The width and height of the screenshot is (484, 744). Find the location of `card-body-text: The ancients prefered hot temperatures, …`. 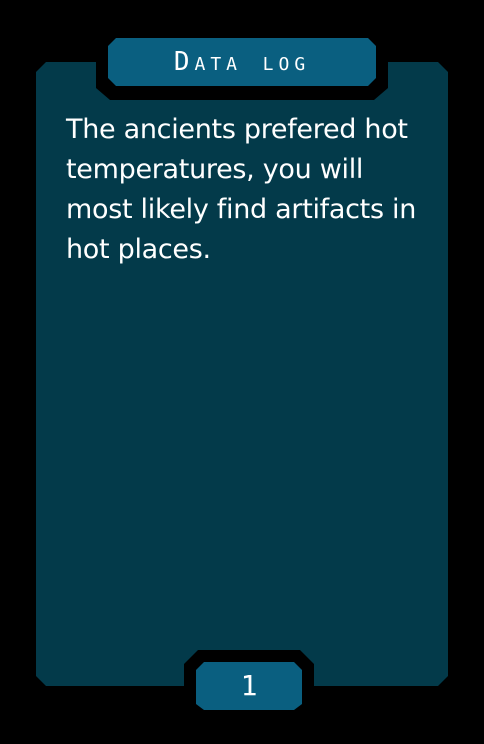

card-body-text: The ancients prefered hot temperatures, … is located at coordinates (241, 189).